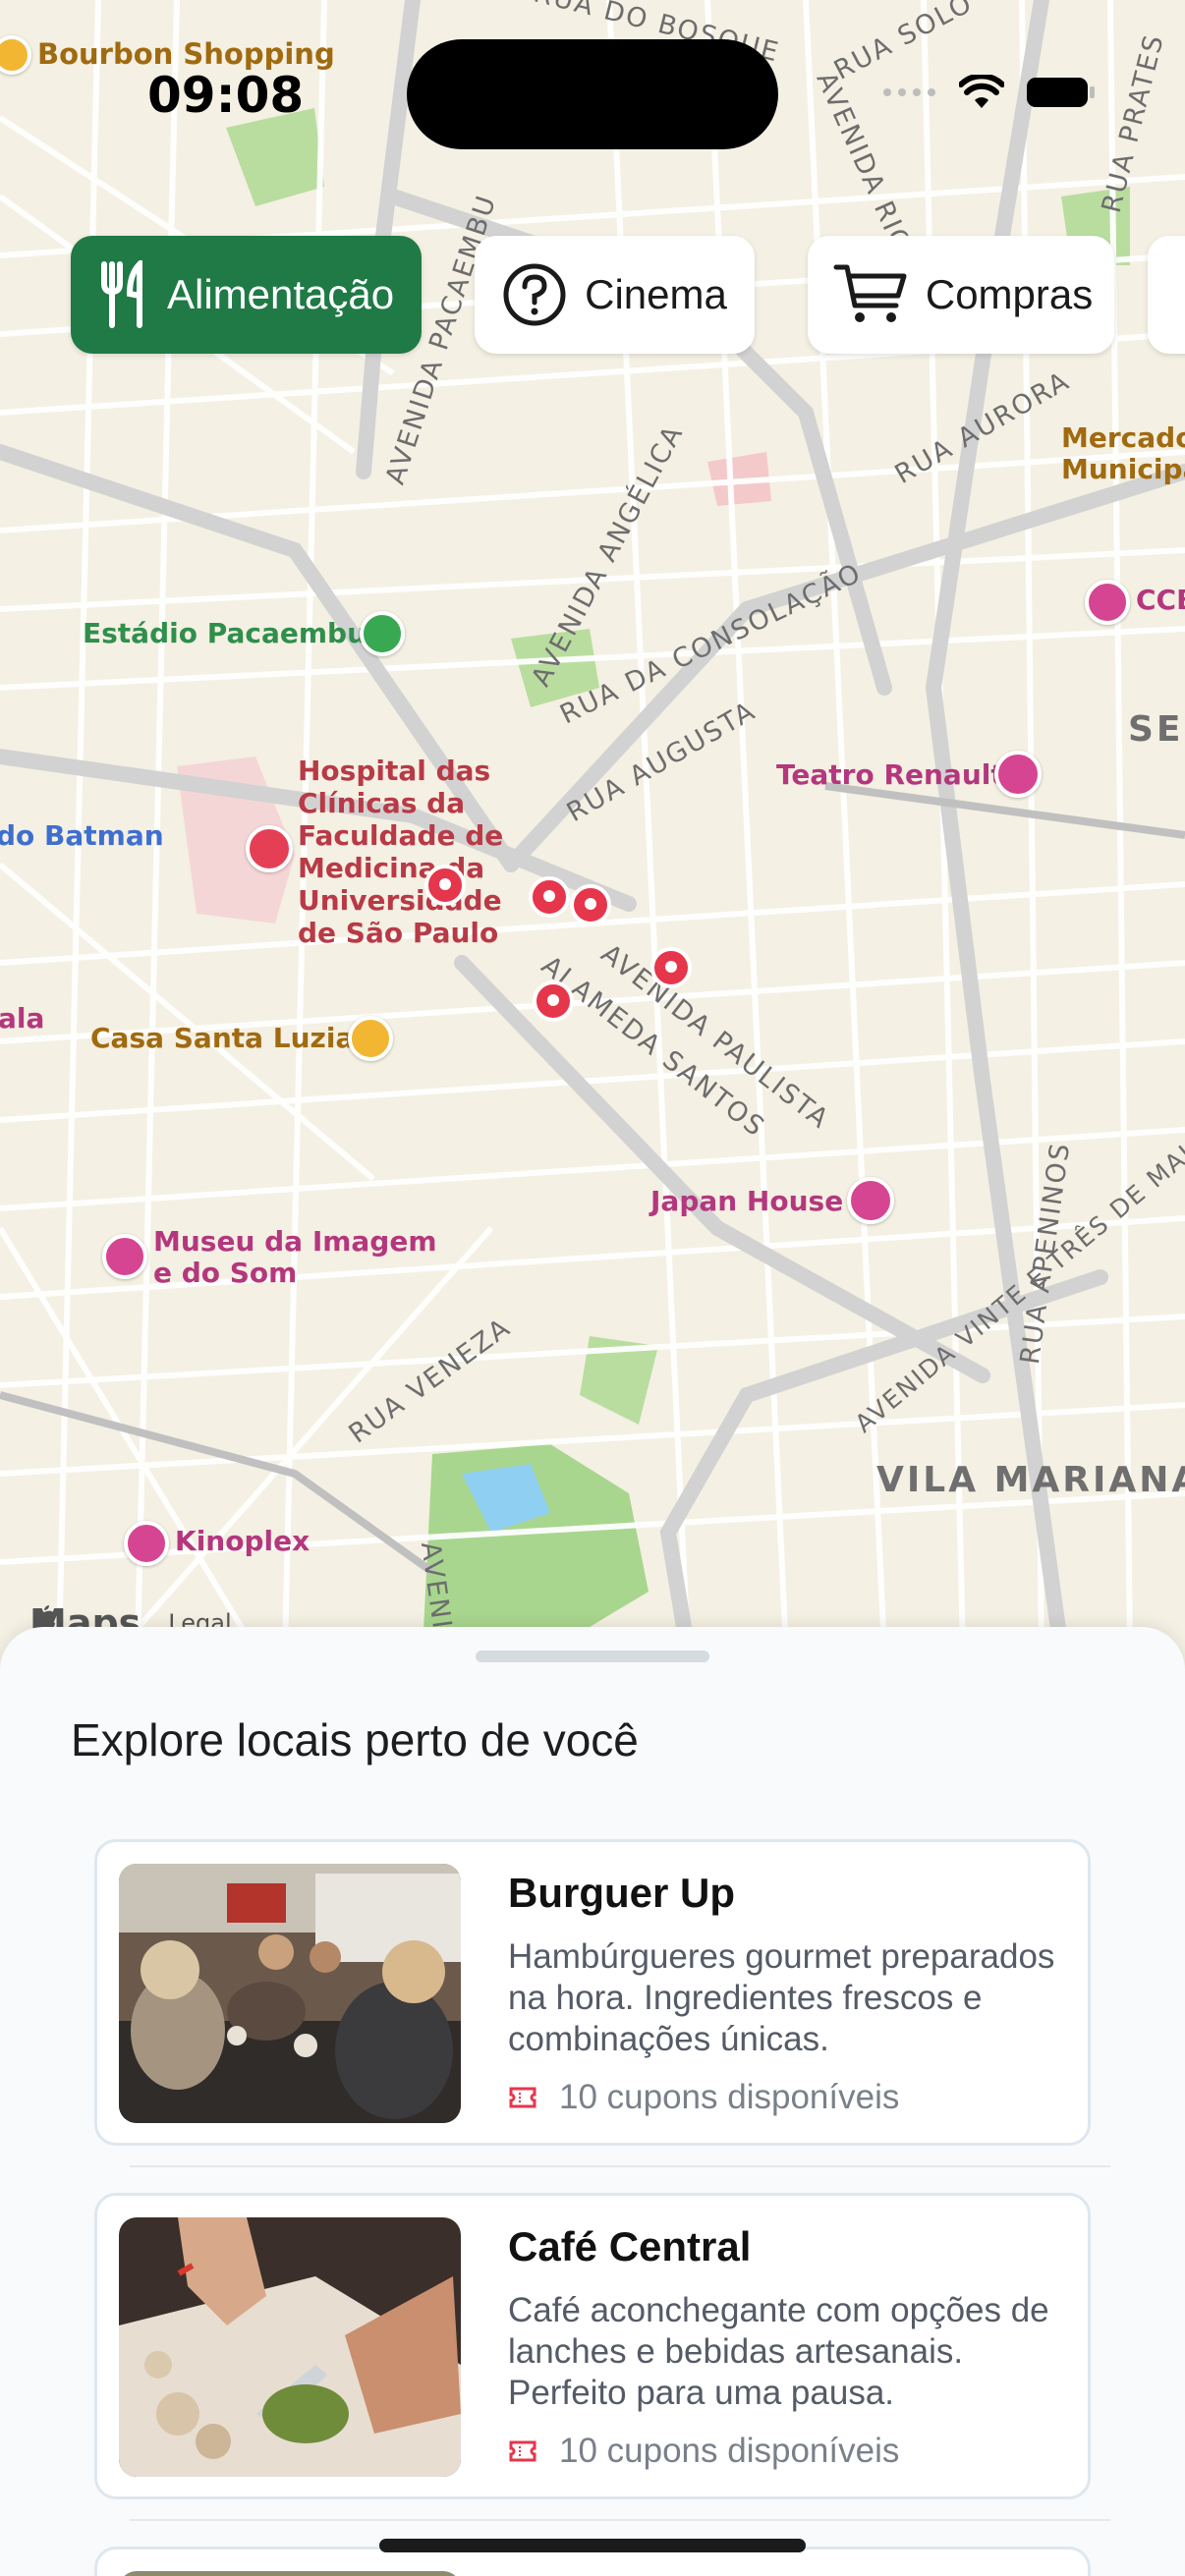 This screenshot has width=1185, height=2576. Describe the element at coordinates (1061, 92) in the screenshot. I see `battery-icon` at that location.